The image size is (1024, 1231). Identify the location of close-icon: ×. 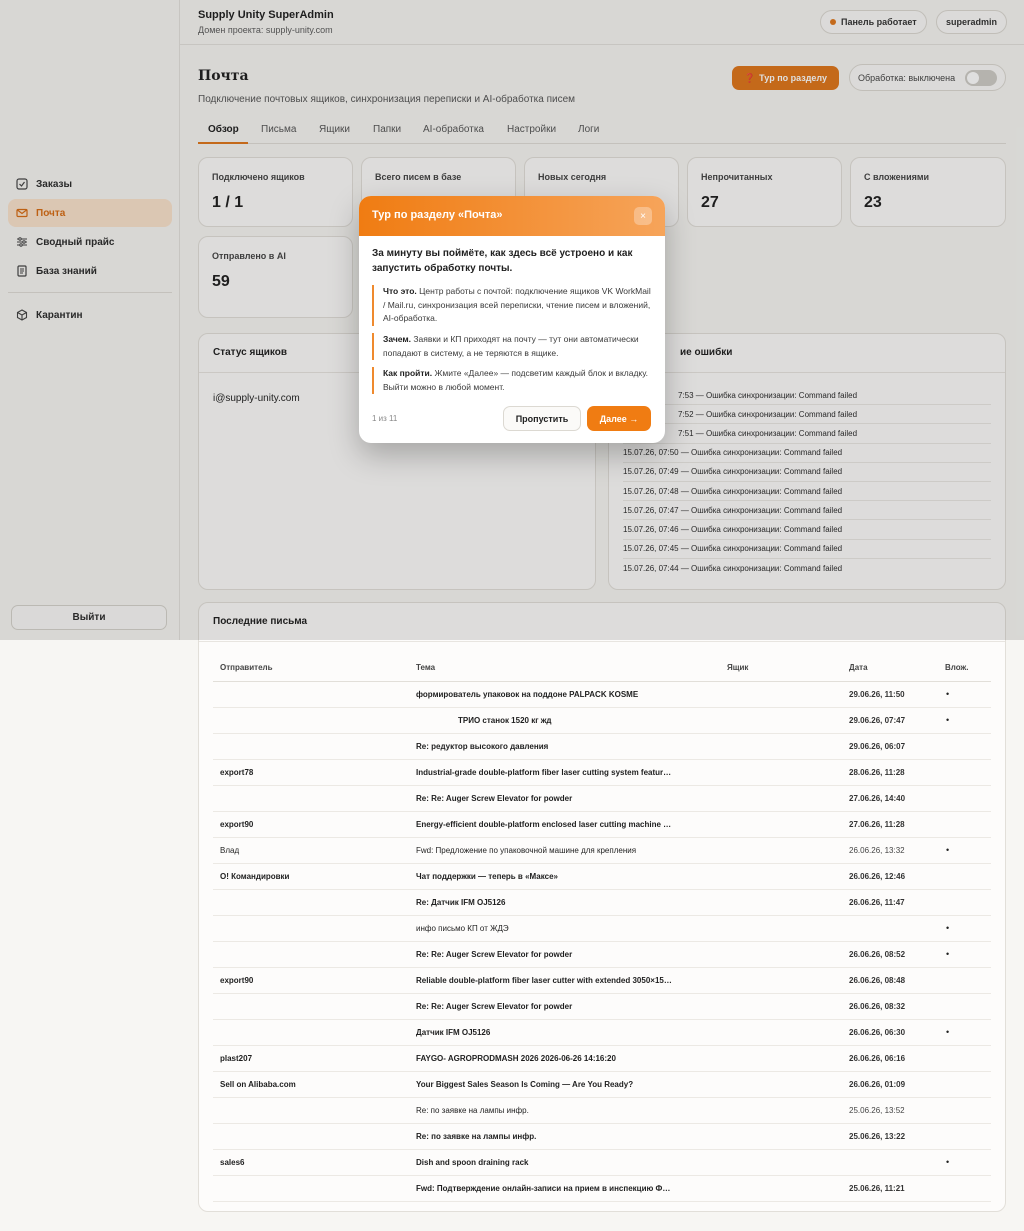
(643, 216).